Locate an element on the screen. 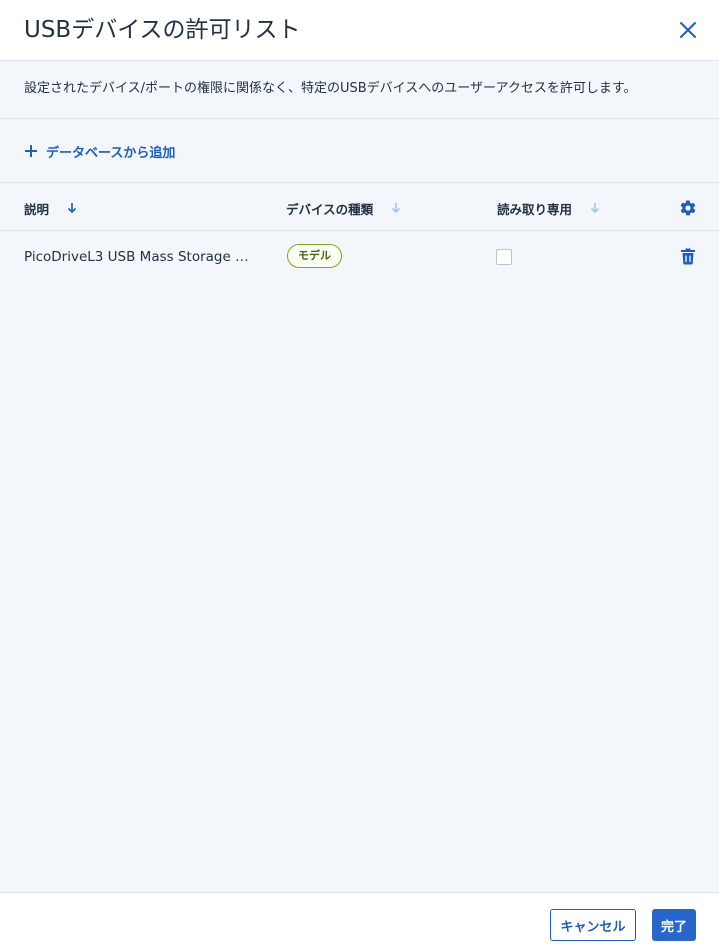 The image size is (719, 951). column-settings-button is located at coordinates (688, 208).